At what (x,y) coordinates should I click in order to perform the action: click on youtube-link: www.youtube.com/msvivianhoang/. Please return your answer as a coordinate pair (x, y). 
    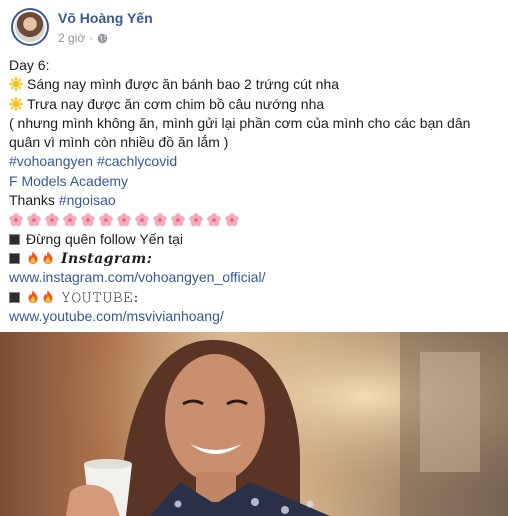
    Looking at the image, I should click on (116, 316).